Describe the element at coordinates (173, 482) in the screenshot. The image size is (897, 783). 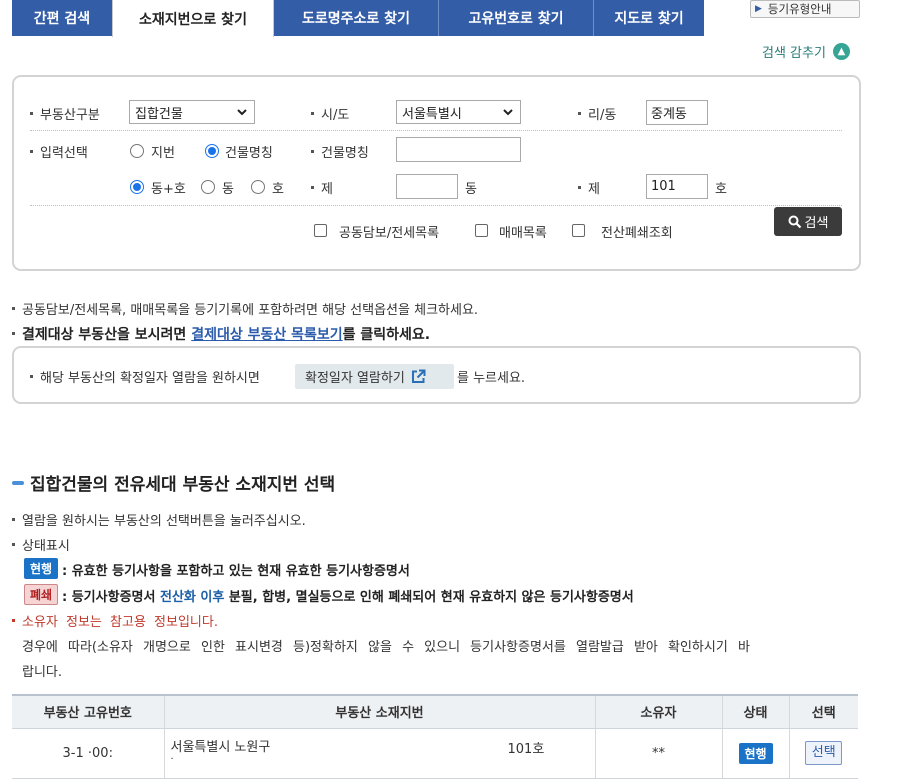
I see `section-title: 집합건물의 전유세대 부동산 소재지번 선택` at that location.